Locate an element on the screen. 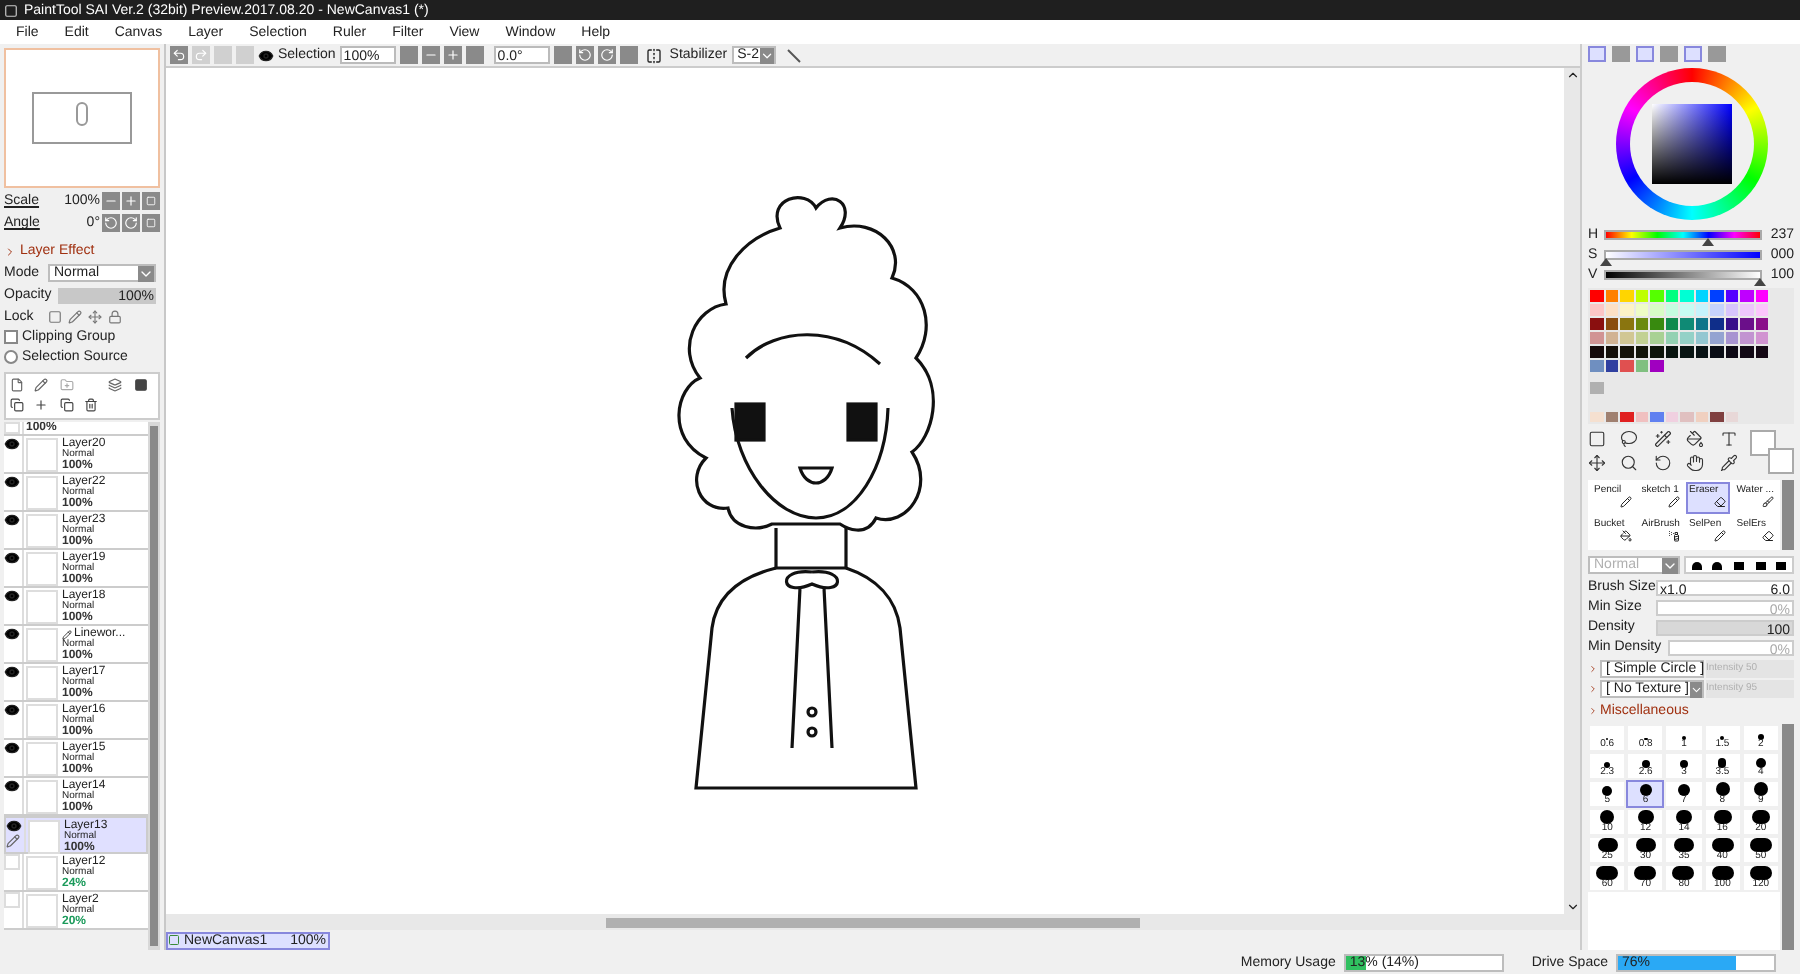 This screenshot has width=1800, height=974. undo-button is located at coordinates (179, 55).